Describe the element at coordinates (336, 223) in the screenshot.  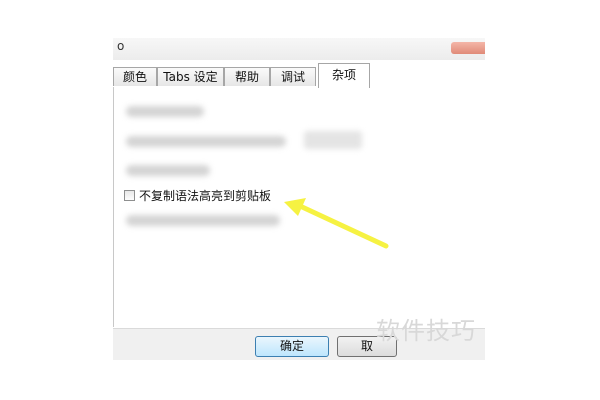
I see `annotation-arrow-icon` at that location.